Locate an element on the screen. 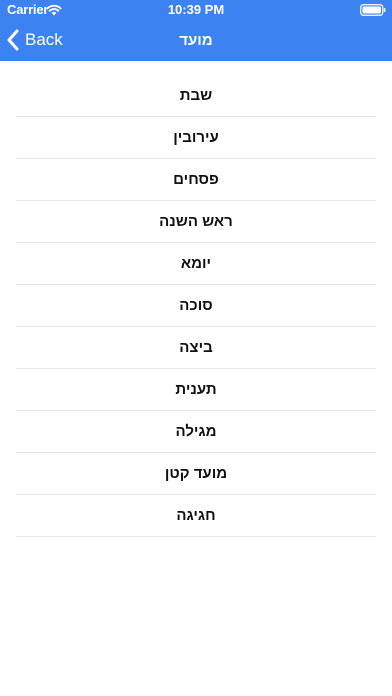 Image resolution: width=392 pixels, height=696 pixels. page-title: מועד is located at coordinates (196, 40).